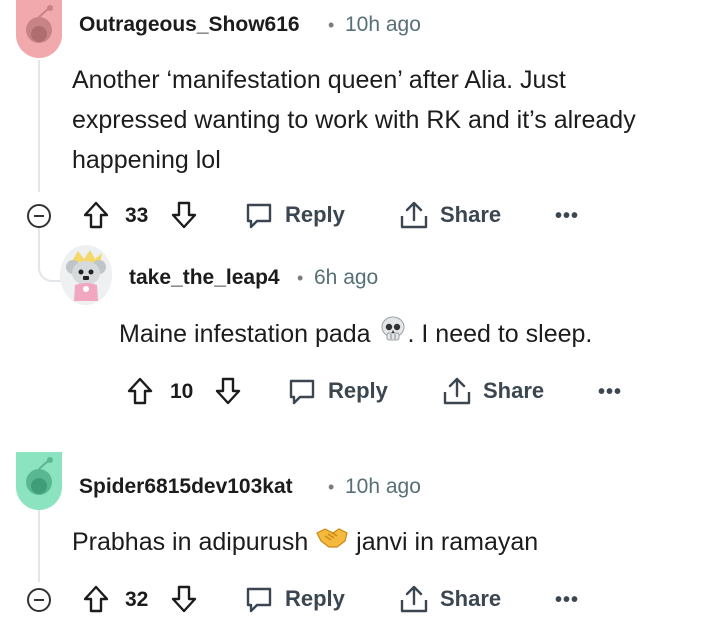 This screenshot has width=714, height=625. Describe the element at coordinates (248, 334) in the screenshot. I see `comment-text: Maine infestation pada` at that location.